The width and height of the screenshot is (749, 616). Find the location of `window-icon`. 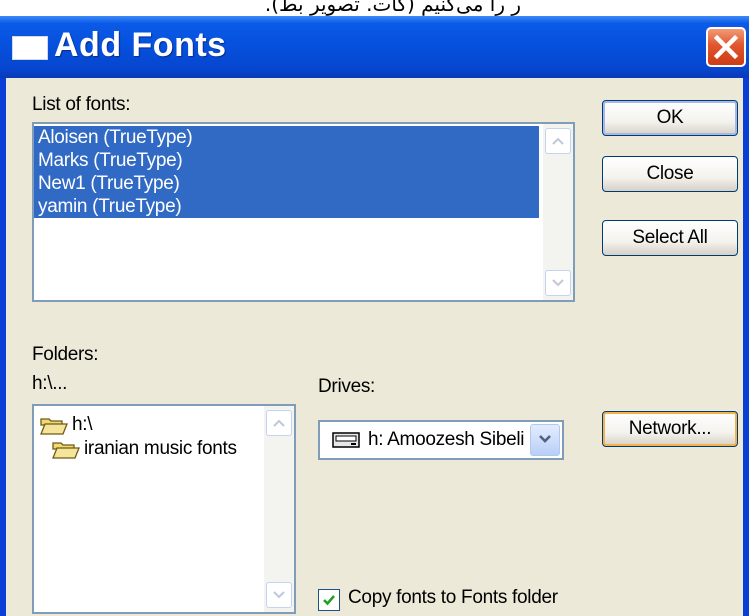

window-icon is located at coordinates (30, 48).